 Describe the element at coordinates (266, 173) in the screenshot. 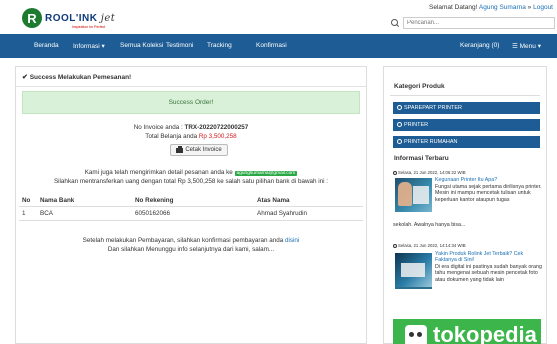

I see `email-badge: agungsumarna@gmail.com` at that location.